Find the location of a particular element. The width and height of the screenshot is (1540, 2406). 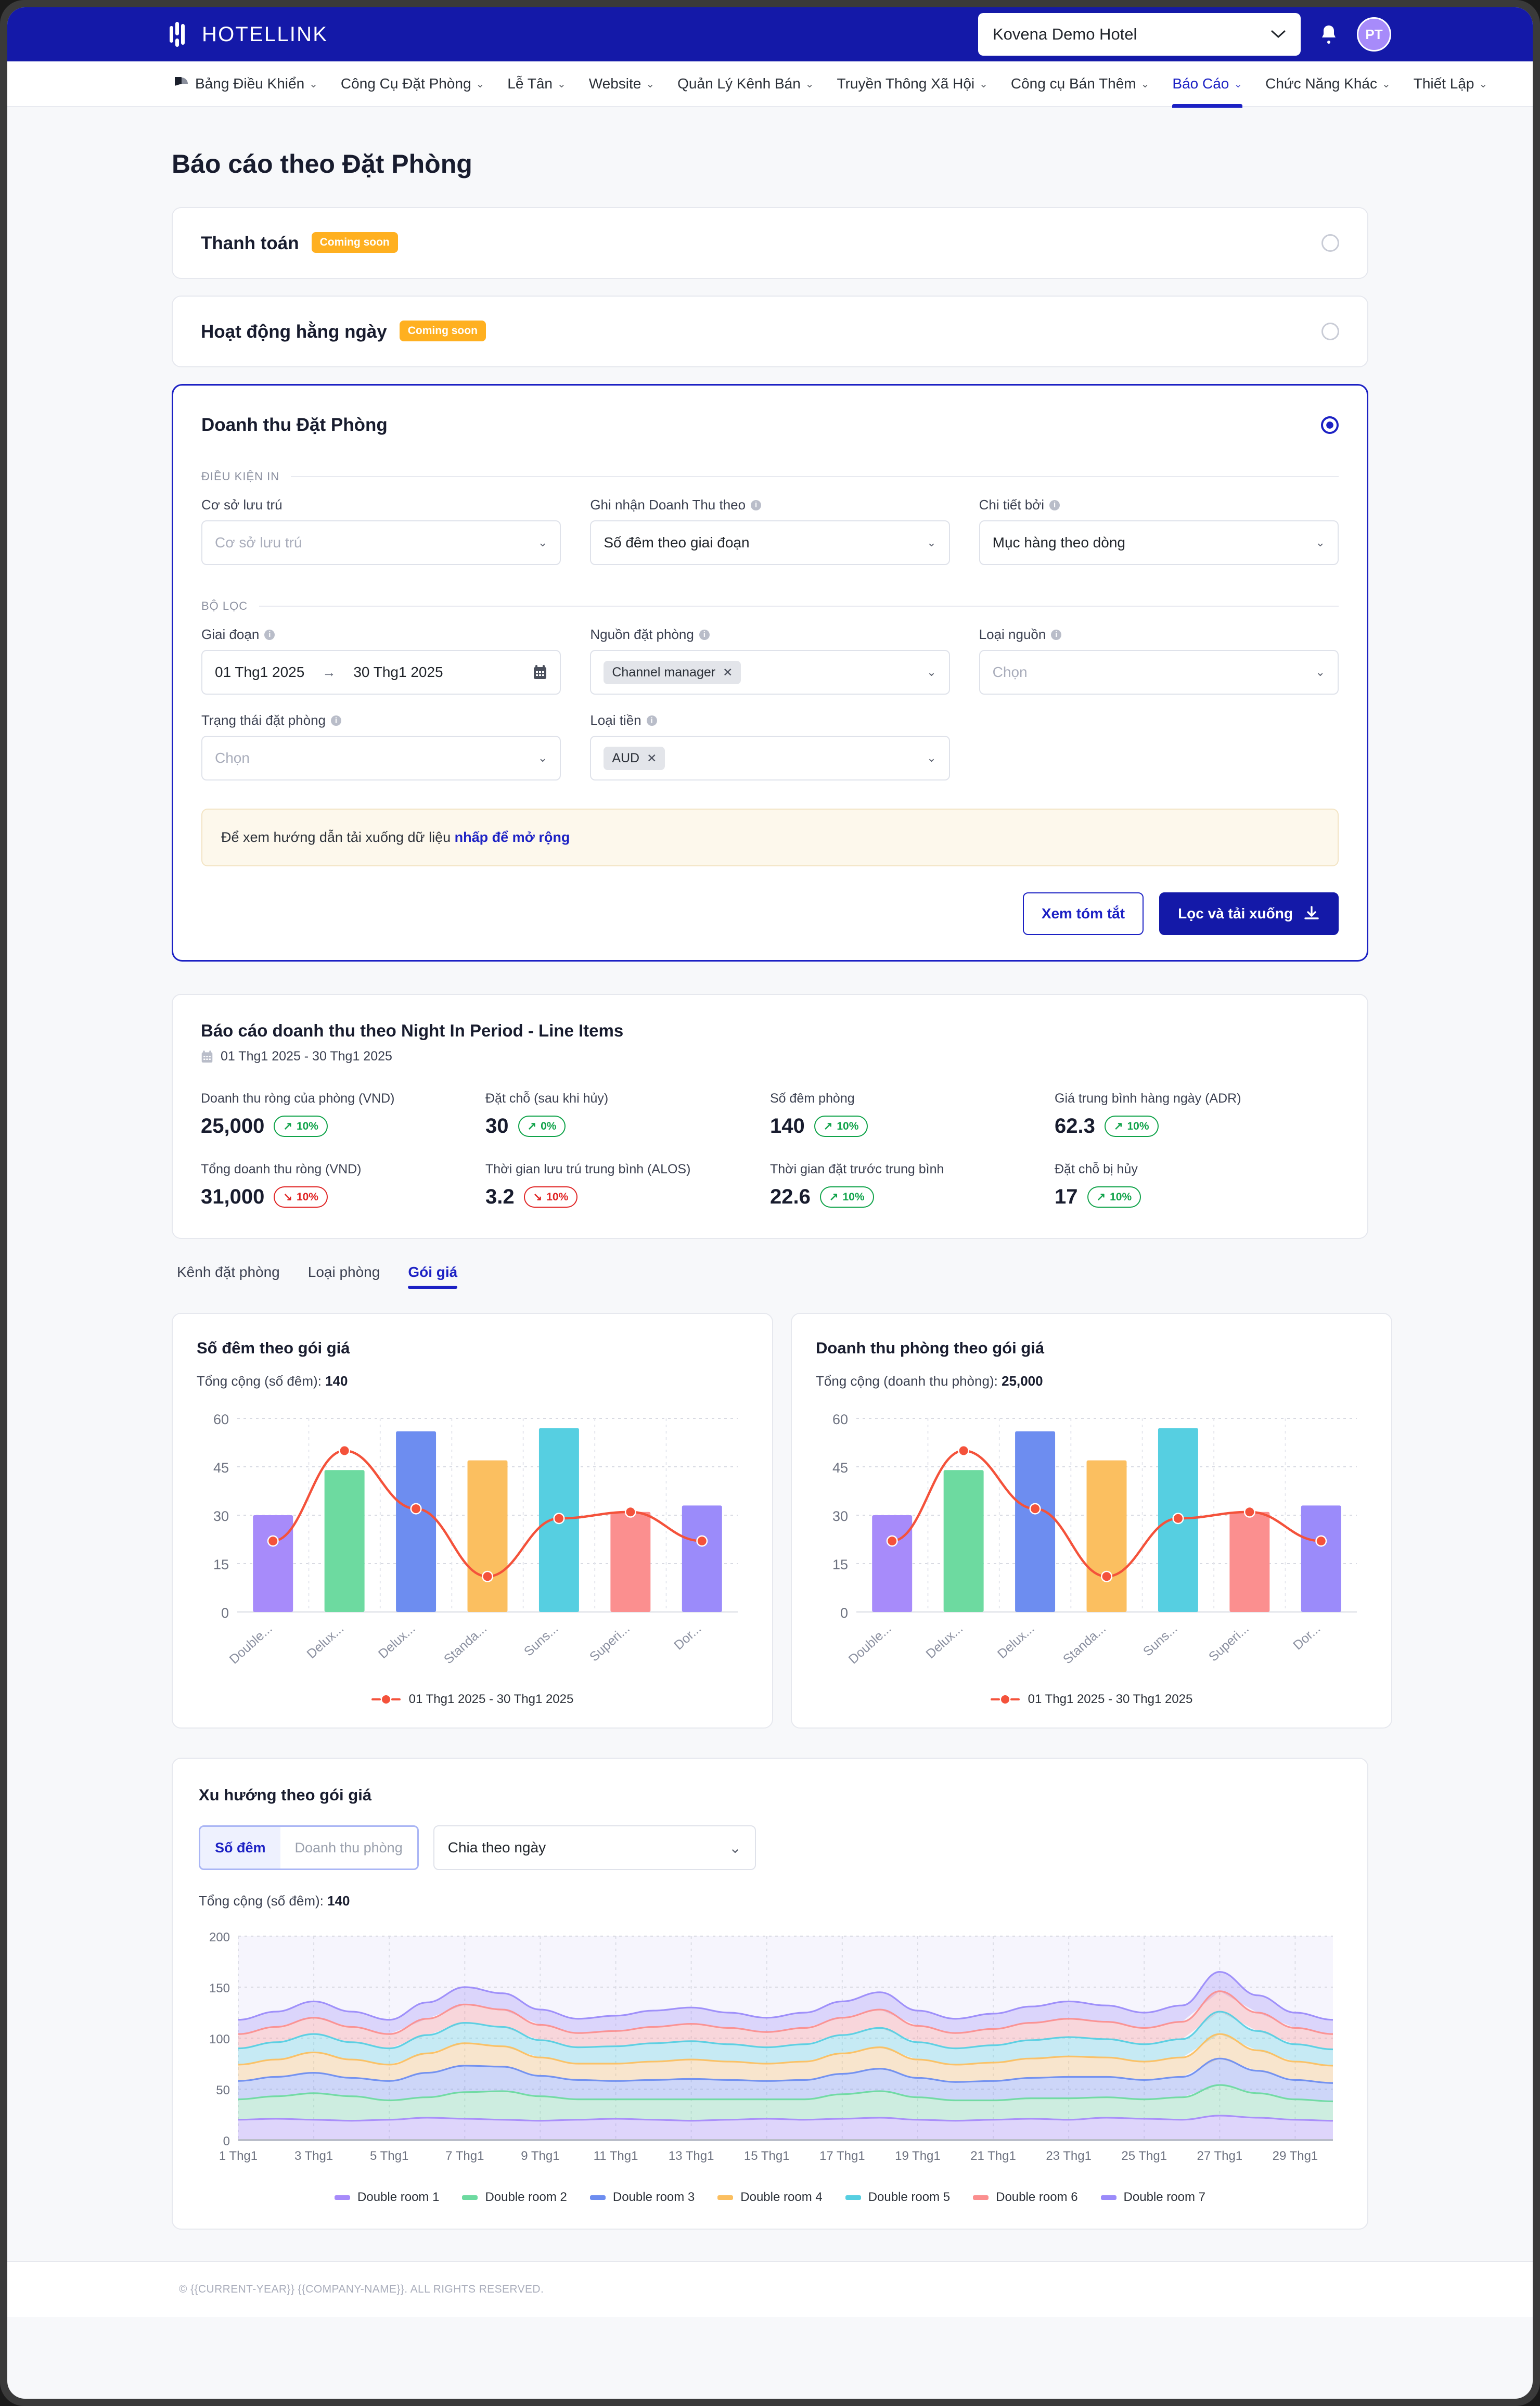

brand-logo: HOTELLINK is located at coordinates (248, 34).